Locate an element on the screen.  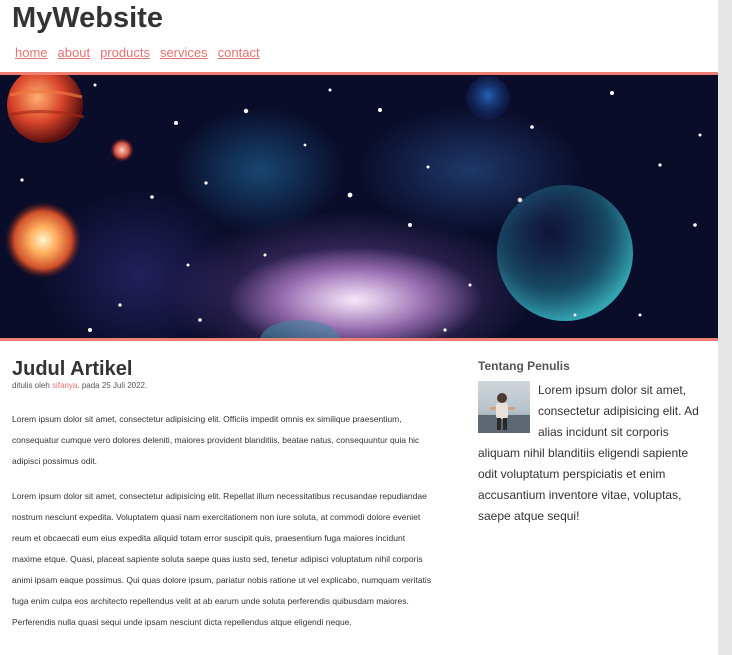
author-link: sifanya is located at coordinates (64, 385).